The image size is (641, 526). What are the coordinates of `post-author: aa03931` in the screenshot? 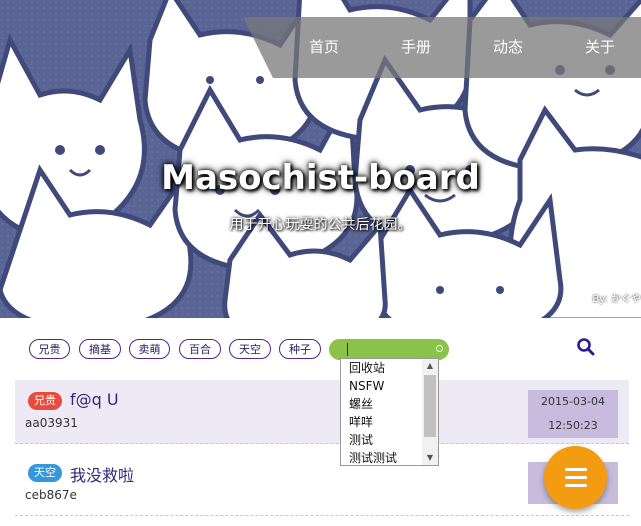 It's located at (51, 423).